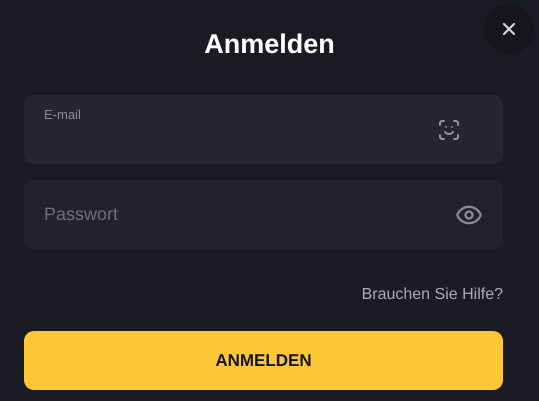 The width and height of the screenshot is (539, 401). Describe the element at coordinates (269, 44) in the screenshot. I see `dialog-title: Anmelden` at that location.